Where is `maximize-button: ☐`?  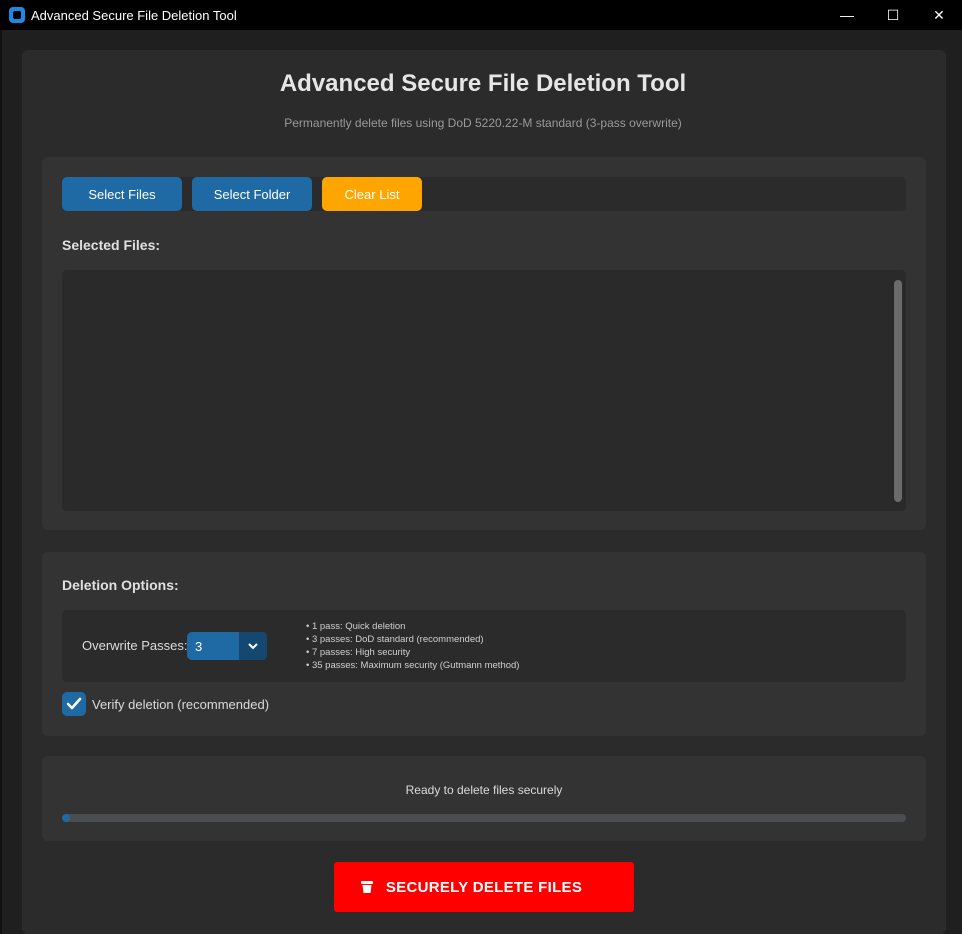 maximize-button: ☐ is located at coordinates (893, 15).